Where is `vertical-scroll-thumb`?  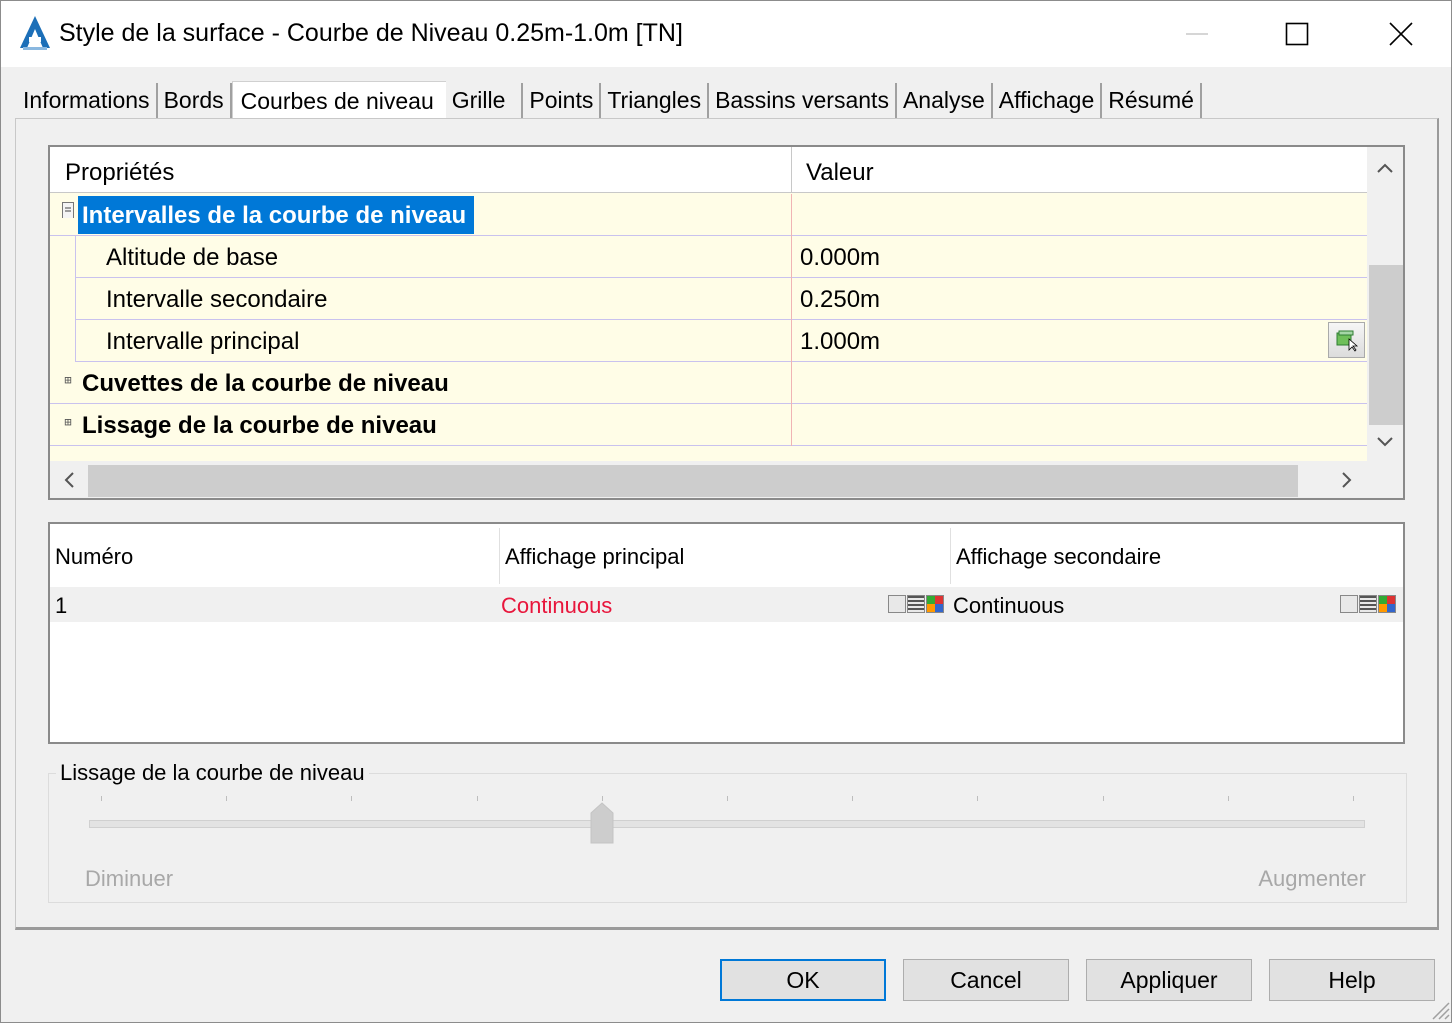 vertical-scroll-thumb is located at coordinates (1386, 345).